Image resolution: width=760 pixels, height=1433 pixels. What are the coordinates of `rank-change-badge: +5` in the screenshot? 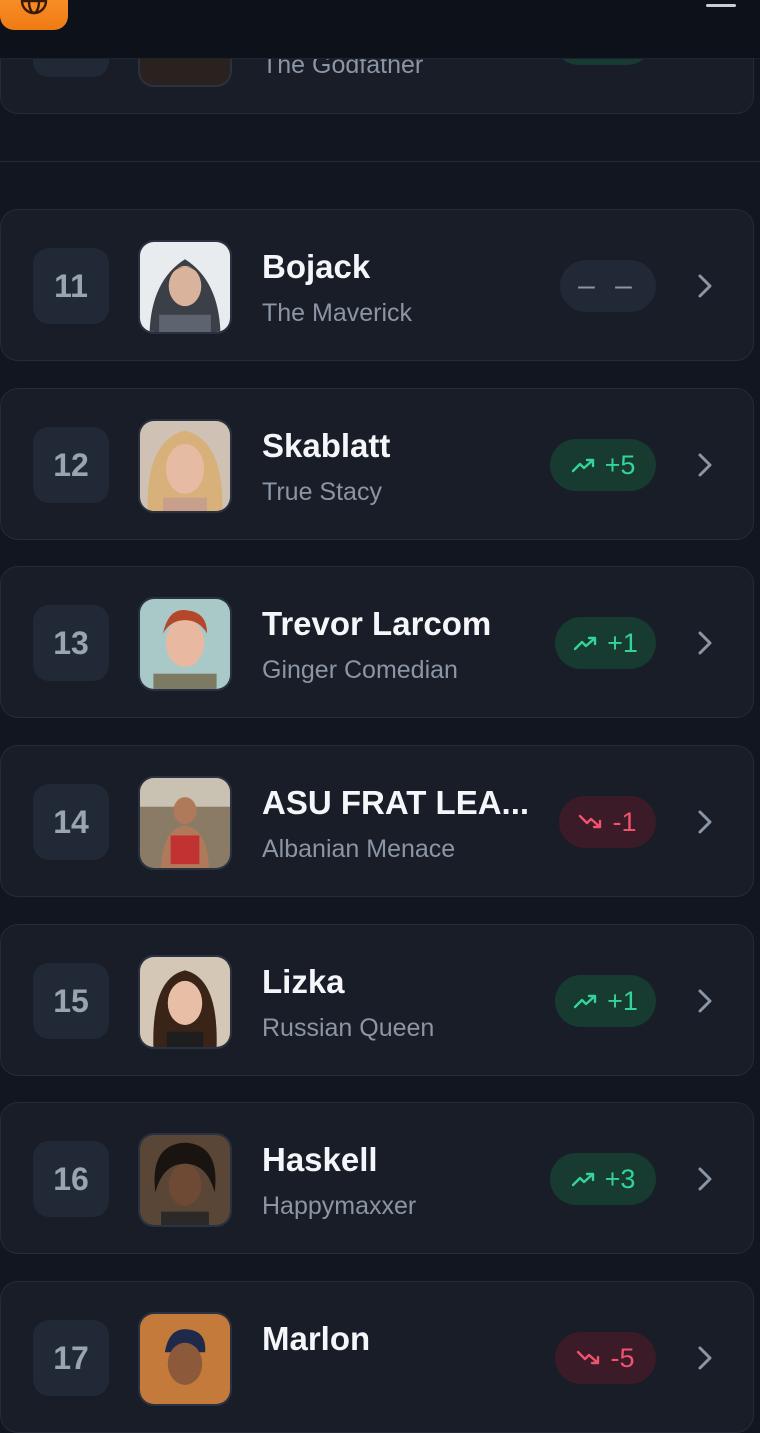 It's located at (603, 465).